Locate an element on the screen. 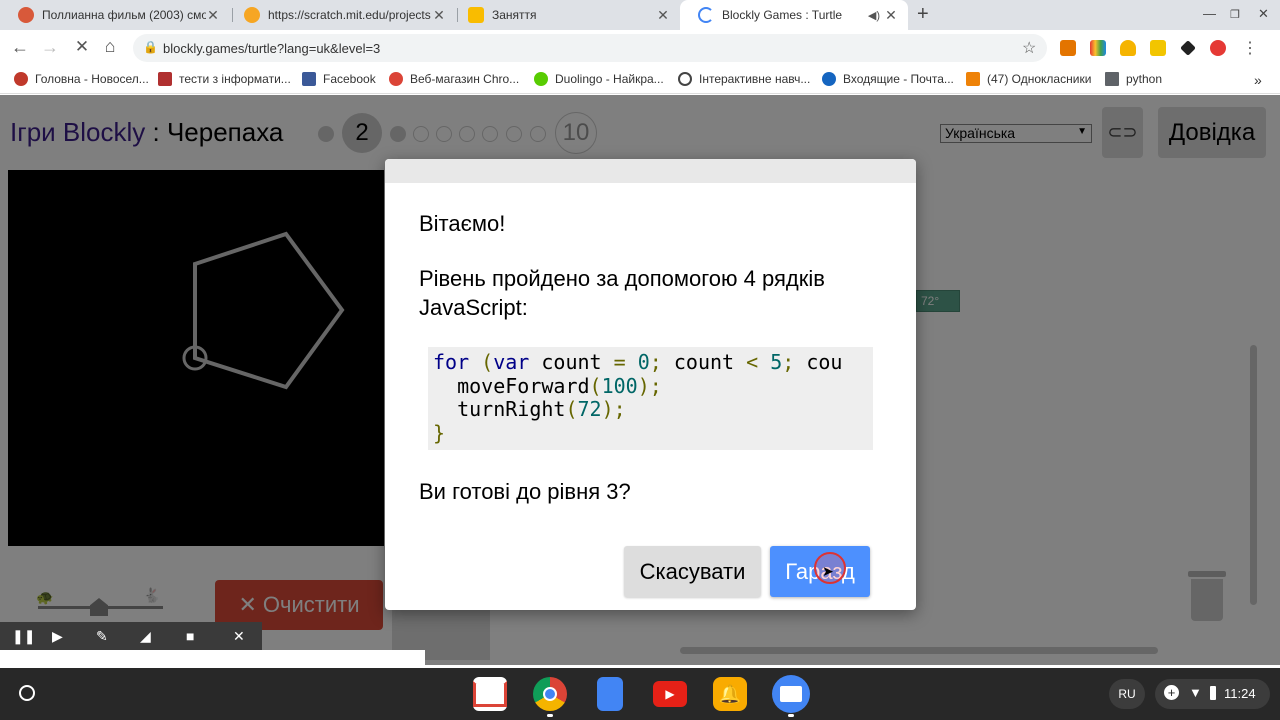 The height and width of the screenshot is (720, 1280). url-text: blockly.games/turtle?lang=uk&level=3 is located at coordinates (272, 48).